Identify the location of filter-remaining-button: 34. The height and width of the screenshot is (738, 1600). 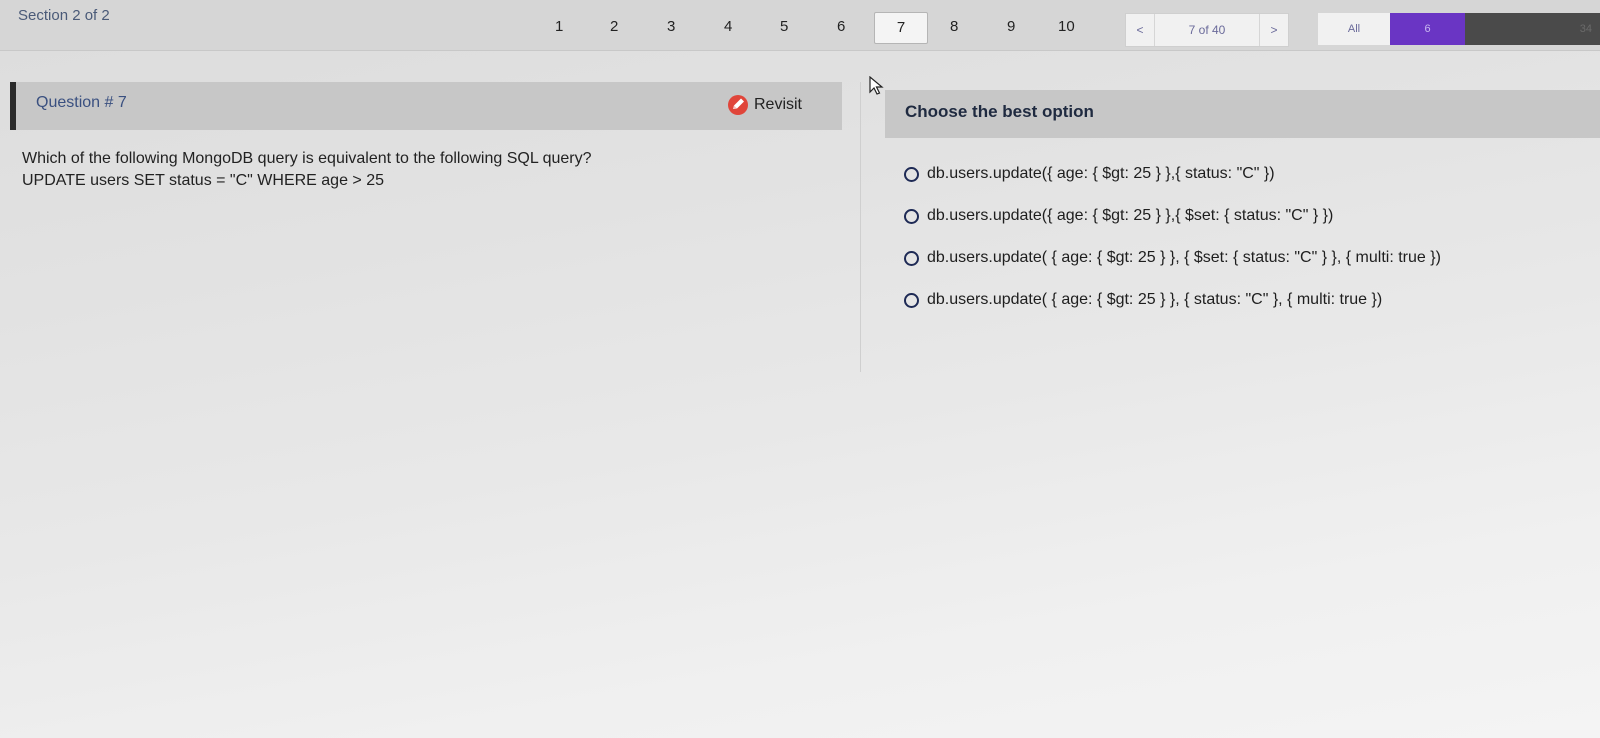
(1532, 29).